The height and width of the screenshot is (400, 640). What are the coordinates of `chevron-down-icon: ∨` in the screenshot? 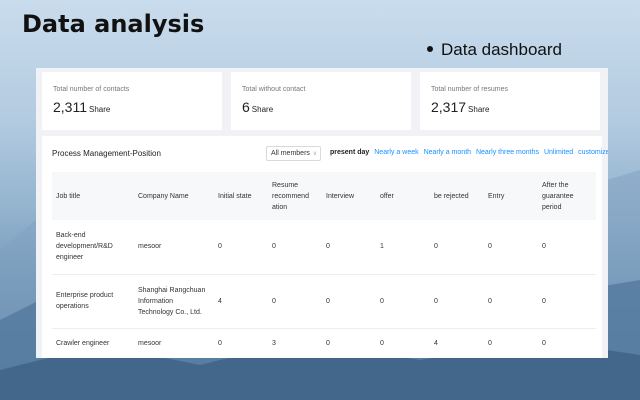 It's located at (314, 154).